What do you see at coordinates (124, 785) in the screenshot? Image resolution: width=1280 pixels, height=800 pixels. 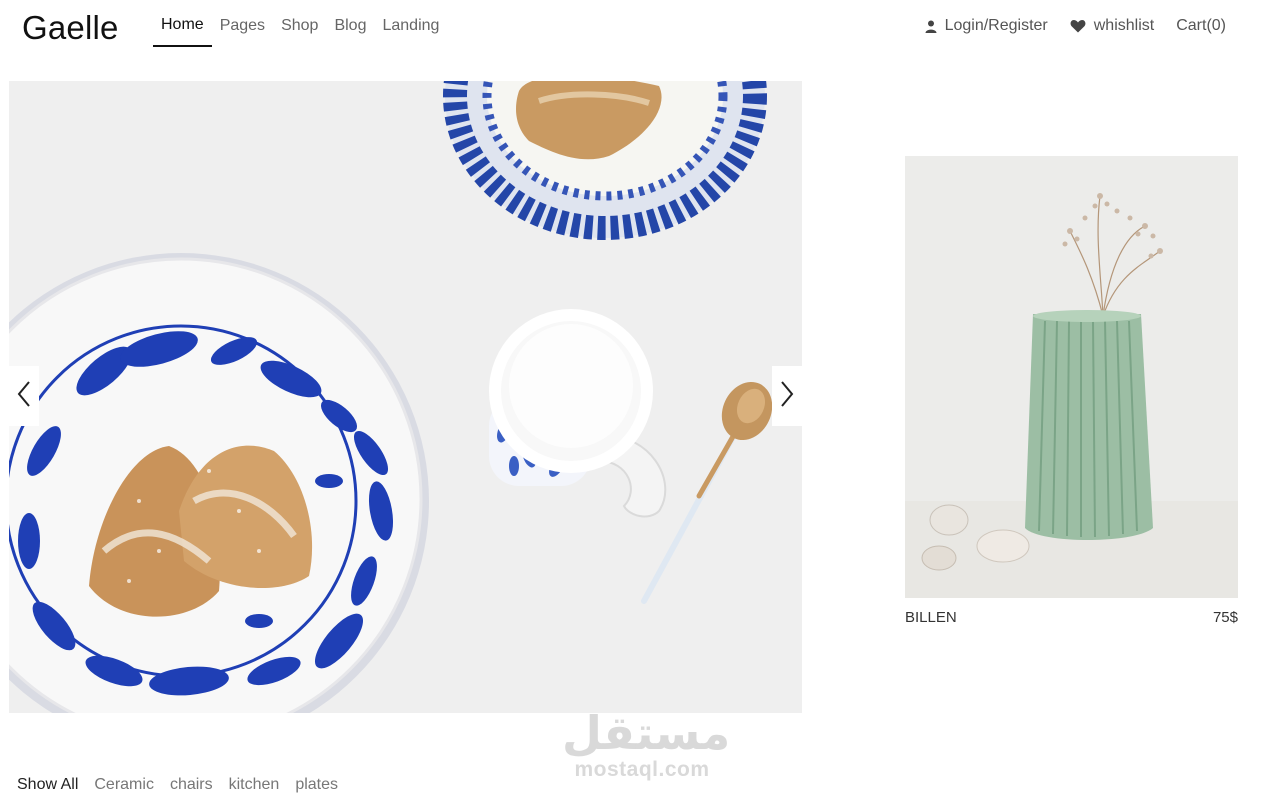 I see `filter-ceramic: Ceramic` at bounding box center [124, 785].